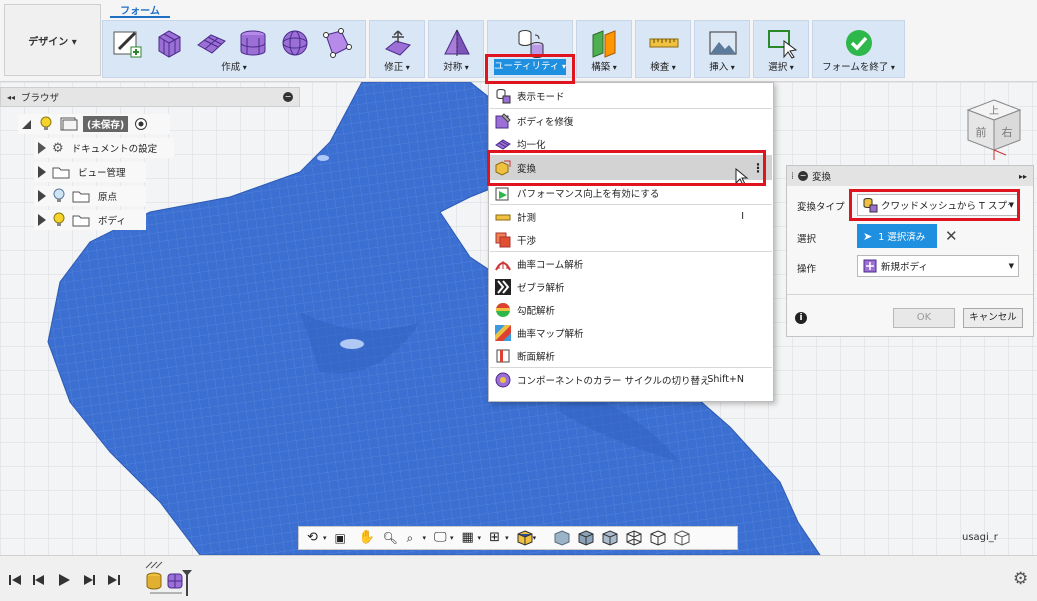 This screenshot has width=1037, height=601. Describe the element at coordinates (924, 318) in the screenshot. I see `ok-button: OK` at that location.